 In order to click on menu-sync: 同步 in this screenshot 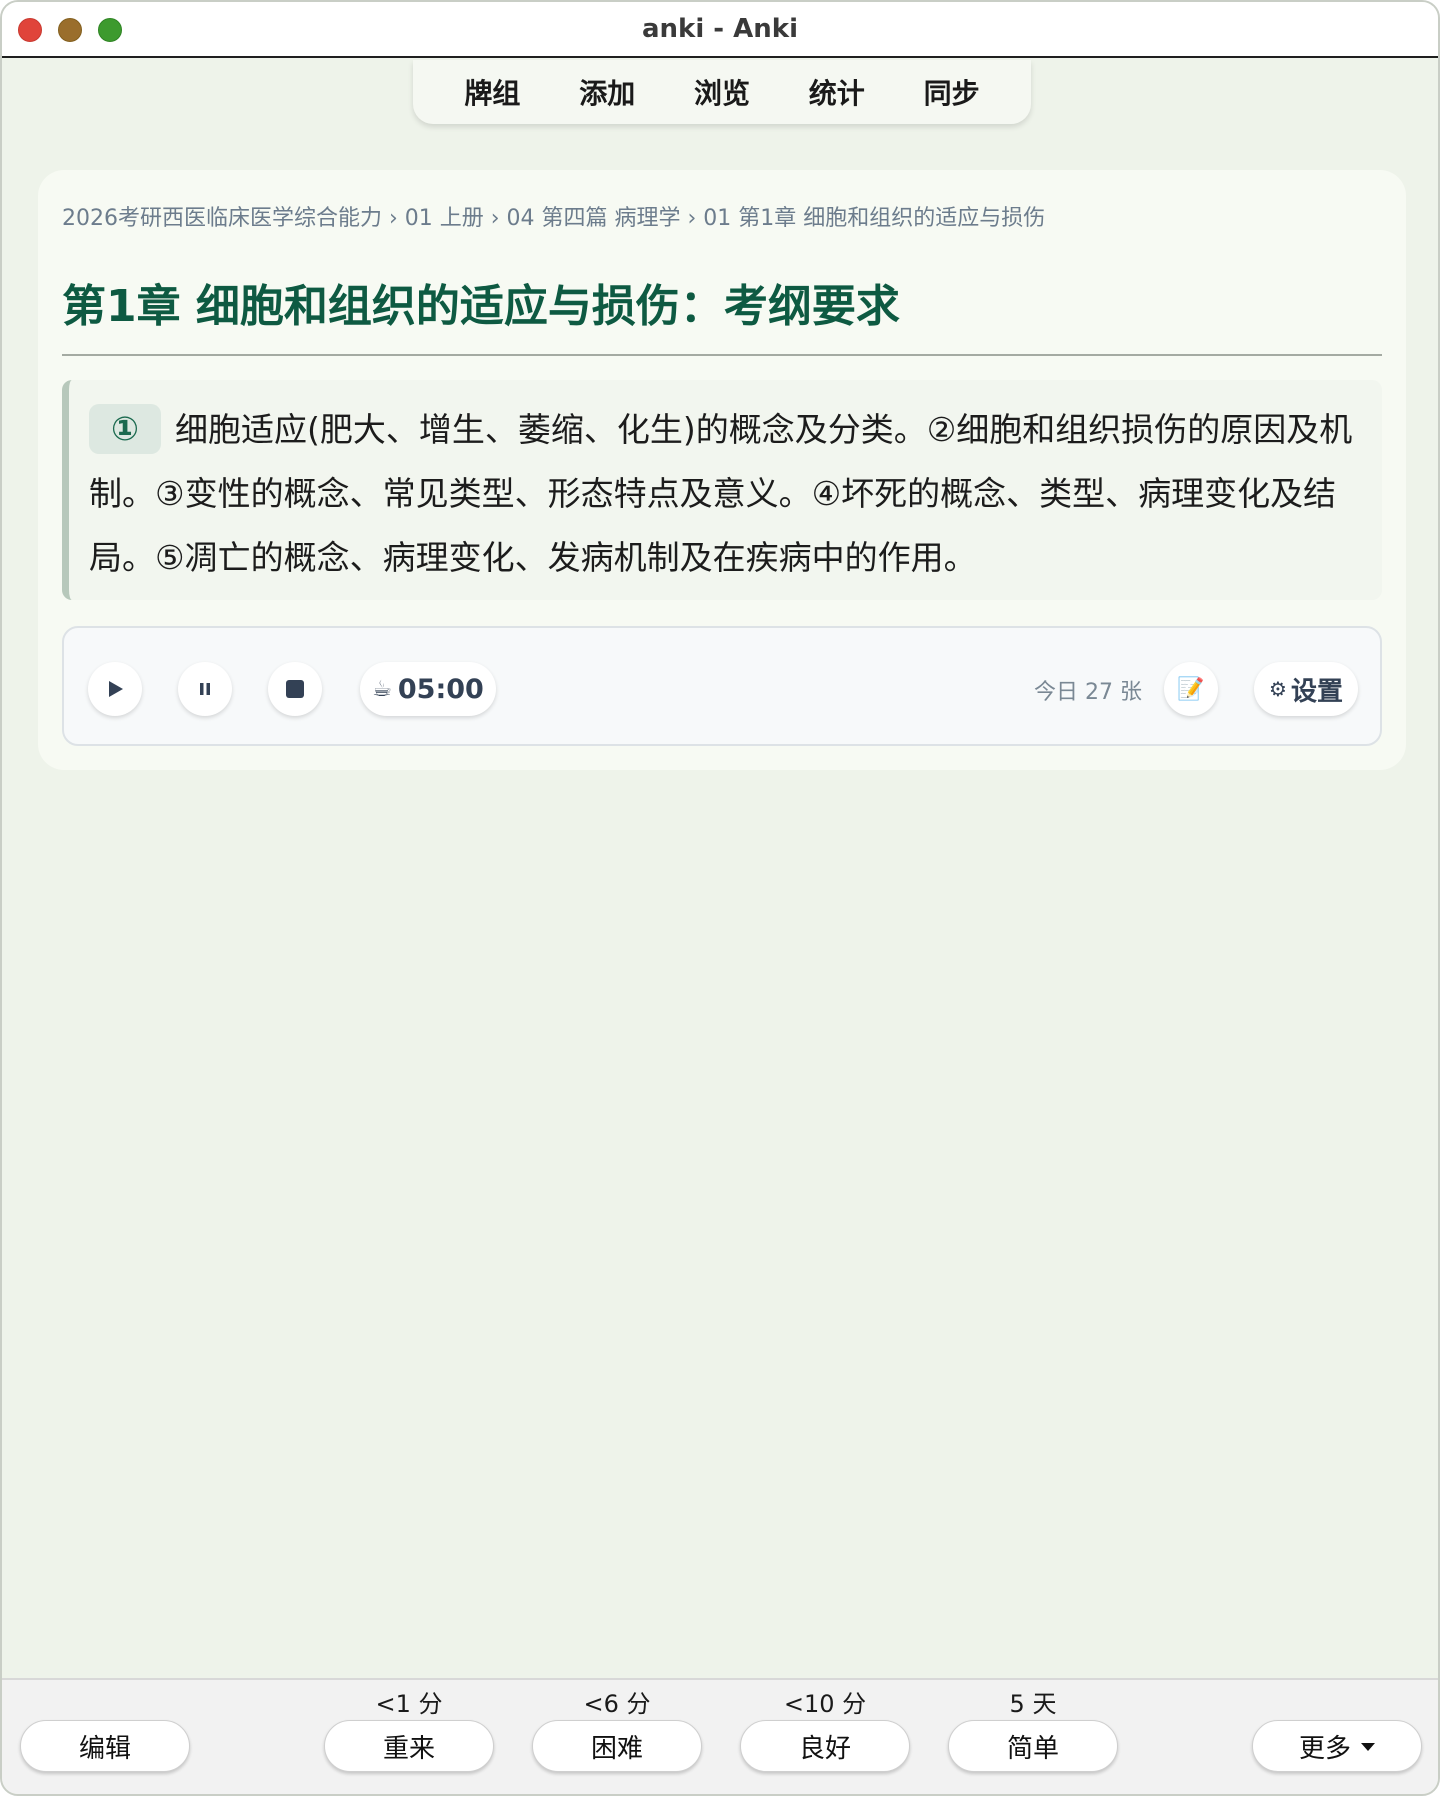, I will do `click(952, 92)`.